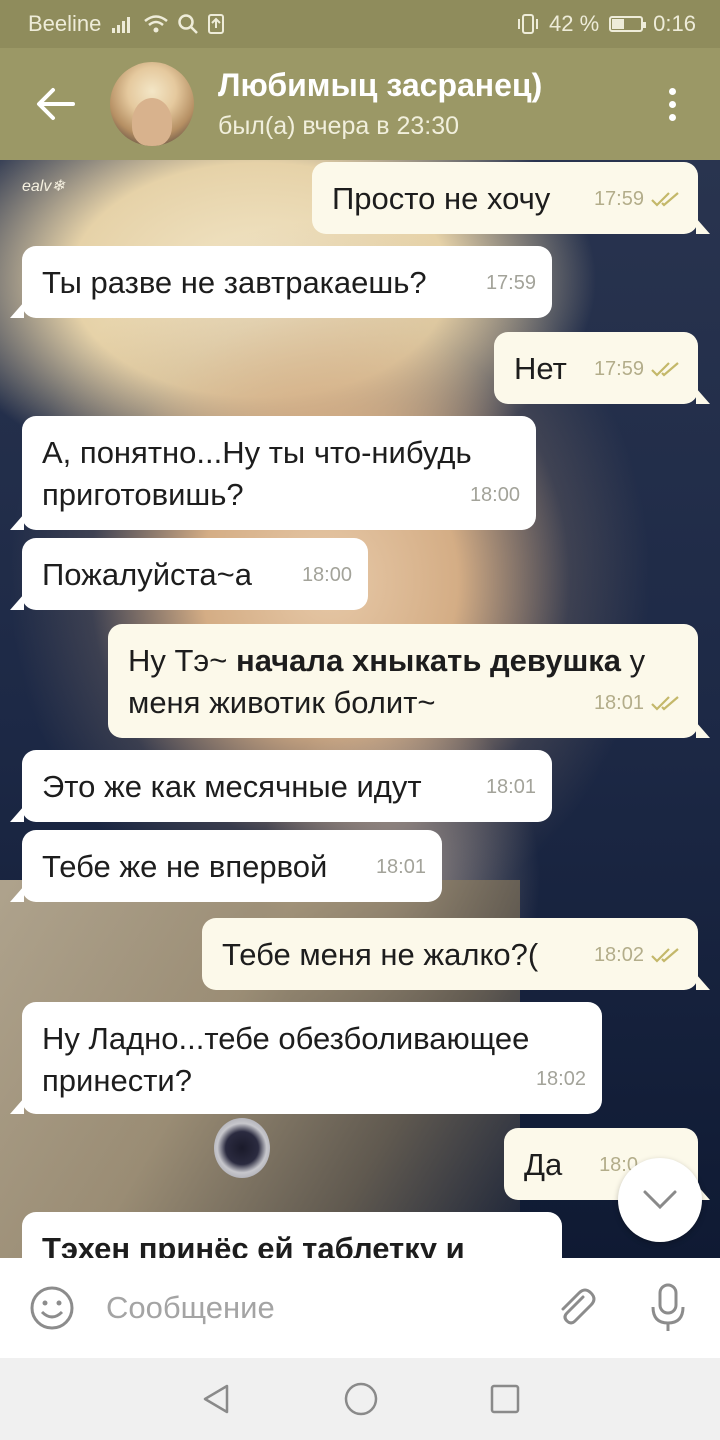 The height and width of the screenshot is (1440, 720). Describe the element at coordinates (216, 1399) in the screenshot. I see `back-nav-icon` at that location.